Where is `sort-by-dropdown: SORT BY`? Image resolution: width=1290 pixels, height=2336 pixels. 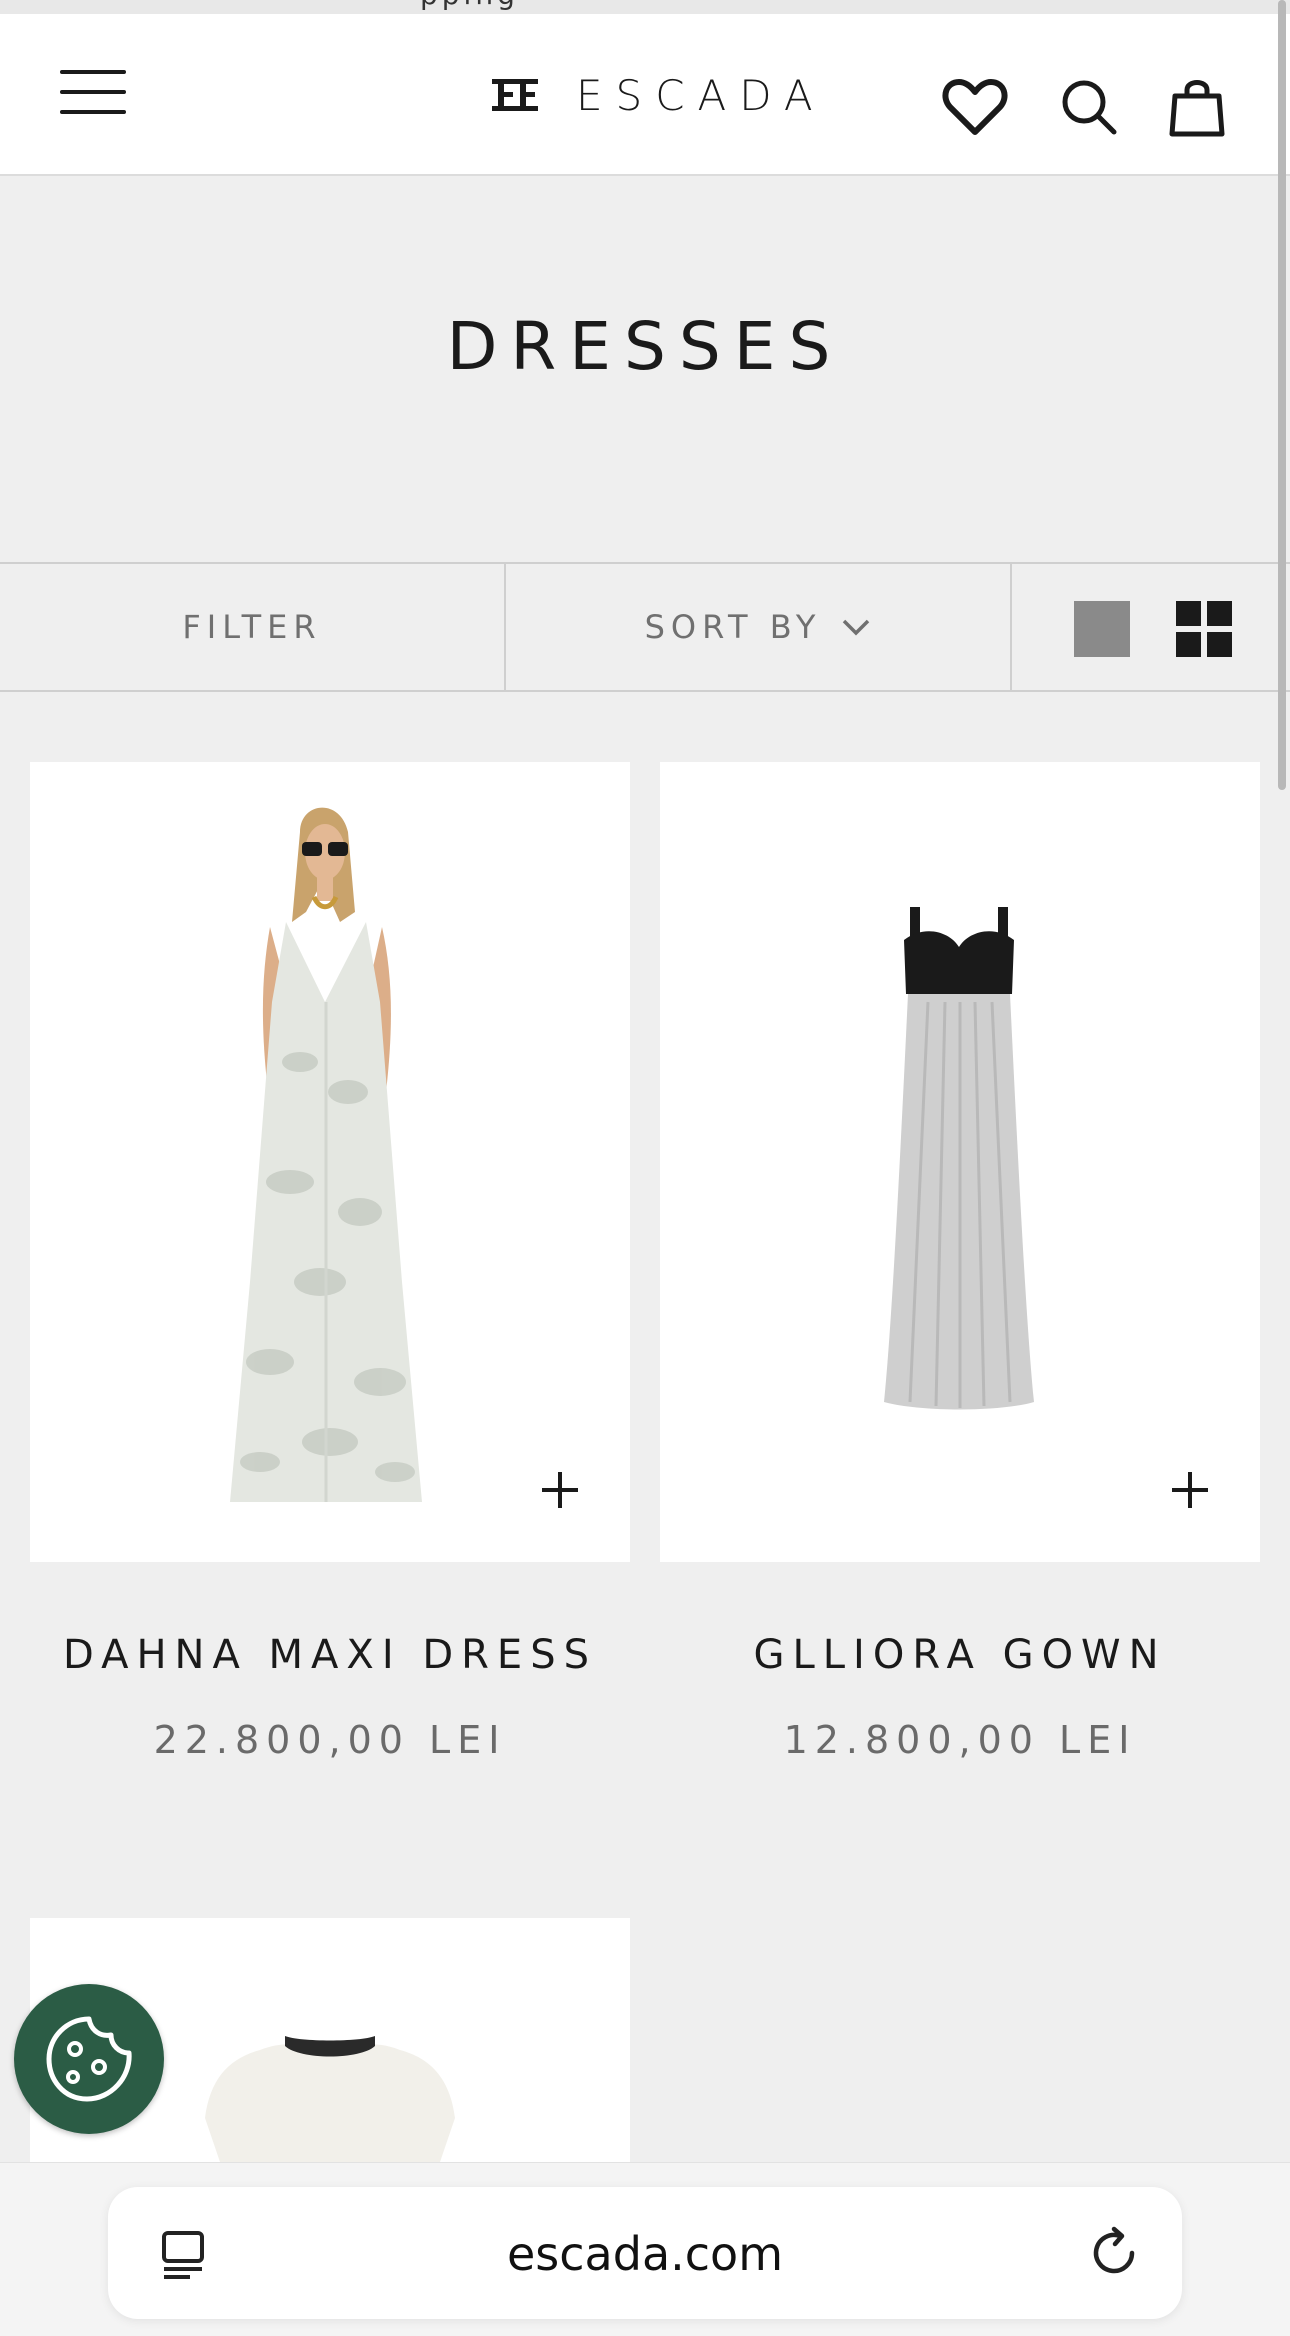 sort-by-dropdown: SORT BY is located at coordinates (759, 627).